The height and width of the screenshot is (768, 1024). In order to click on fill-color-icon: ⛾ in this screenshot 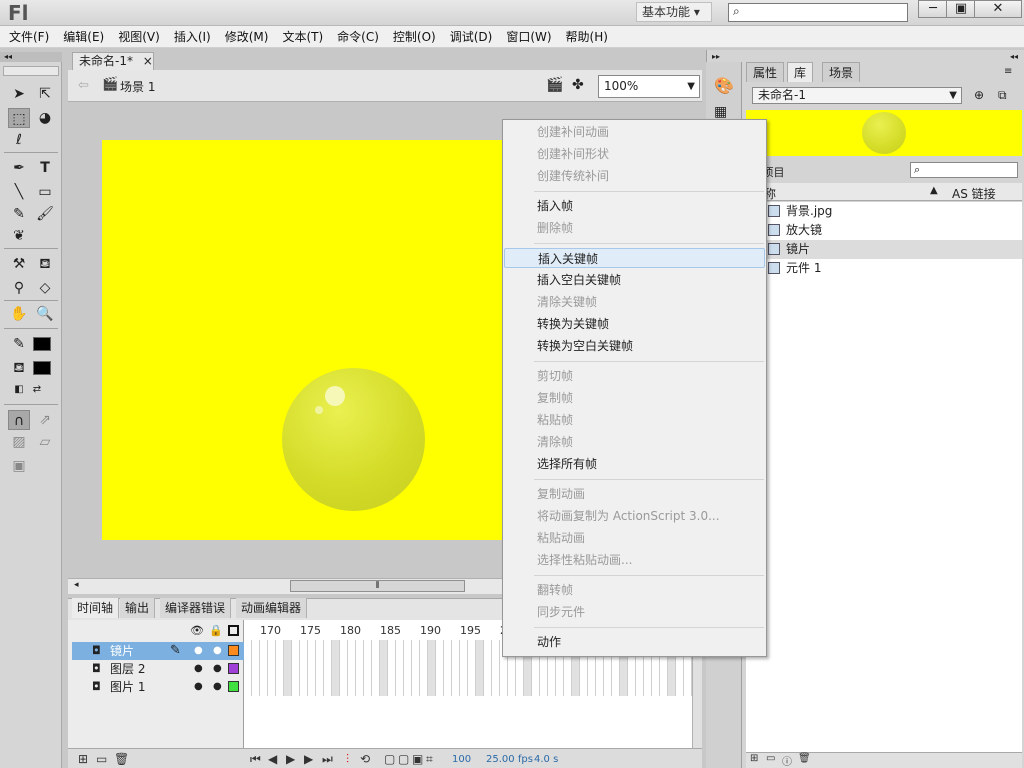, I will do `click(19, 368)`.